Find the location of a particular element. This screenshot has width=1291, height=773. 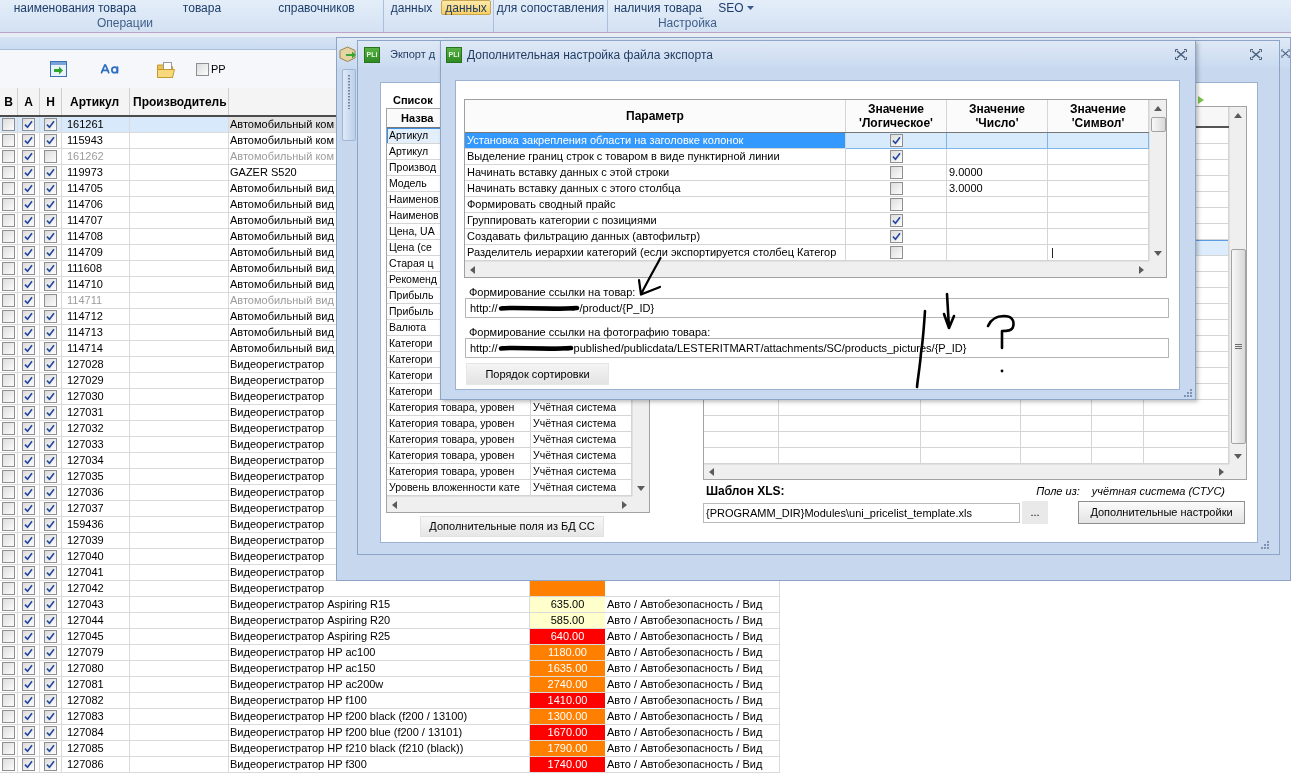

table-cell: 127044 is located at coordinates (96, 620).